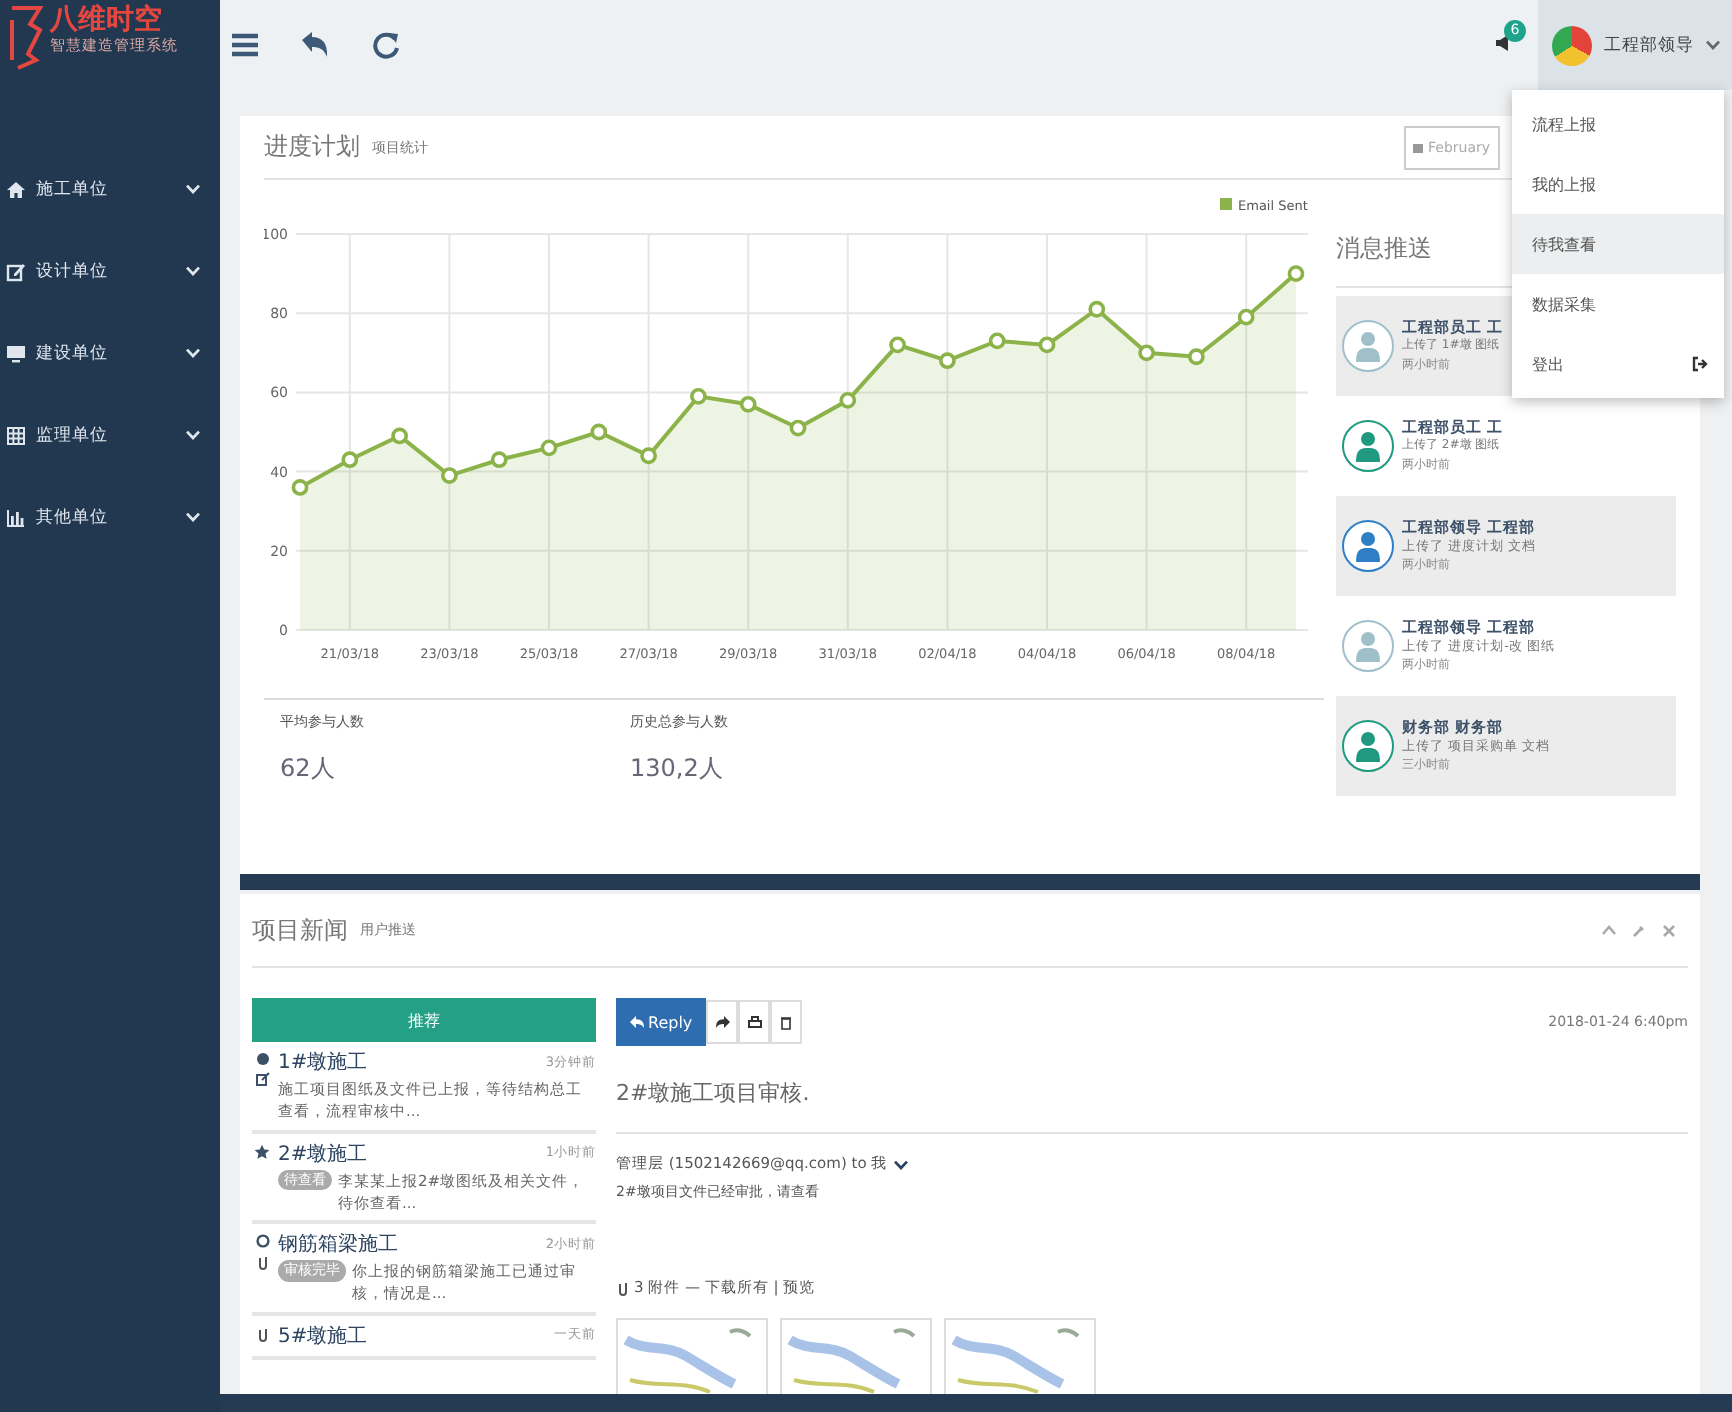 The height and width of the screenshot is (1412, 1732). What do you see at coordinates (677, 769) in the screenshot?
I see `stat-value: 130,2人` at bounding box center [677, 769].